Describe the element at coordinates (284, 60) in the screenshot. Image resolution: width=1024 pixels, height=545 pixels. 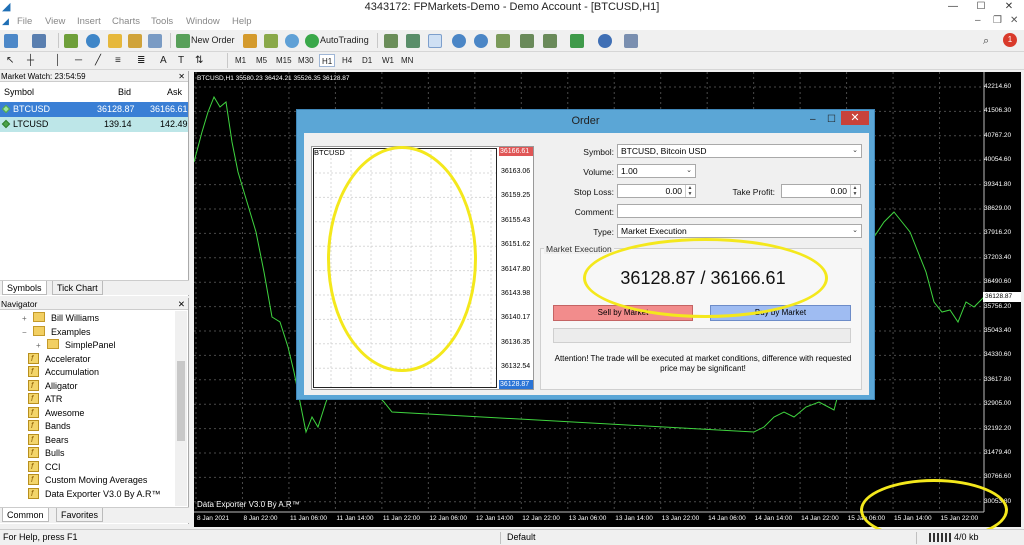
I see `tf-m15: M15` at that location.